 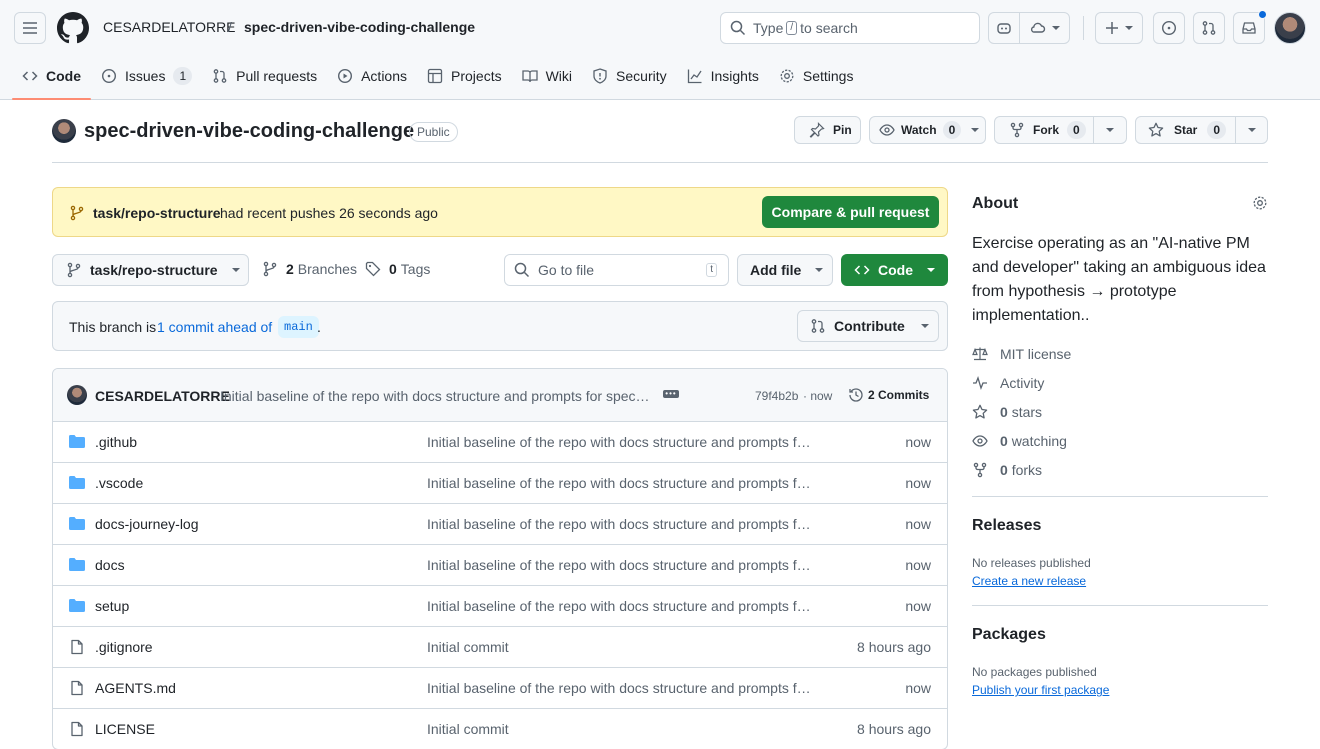 What do you see at coordinates (110, 565) in the screenshot?
I see `file-name: docs` at bounding box center [110, 565].